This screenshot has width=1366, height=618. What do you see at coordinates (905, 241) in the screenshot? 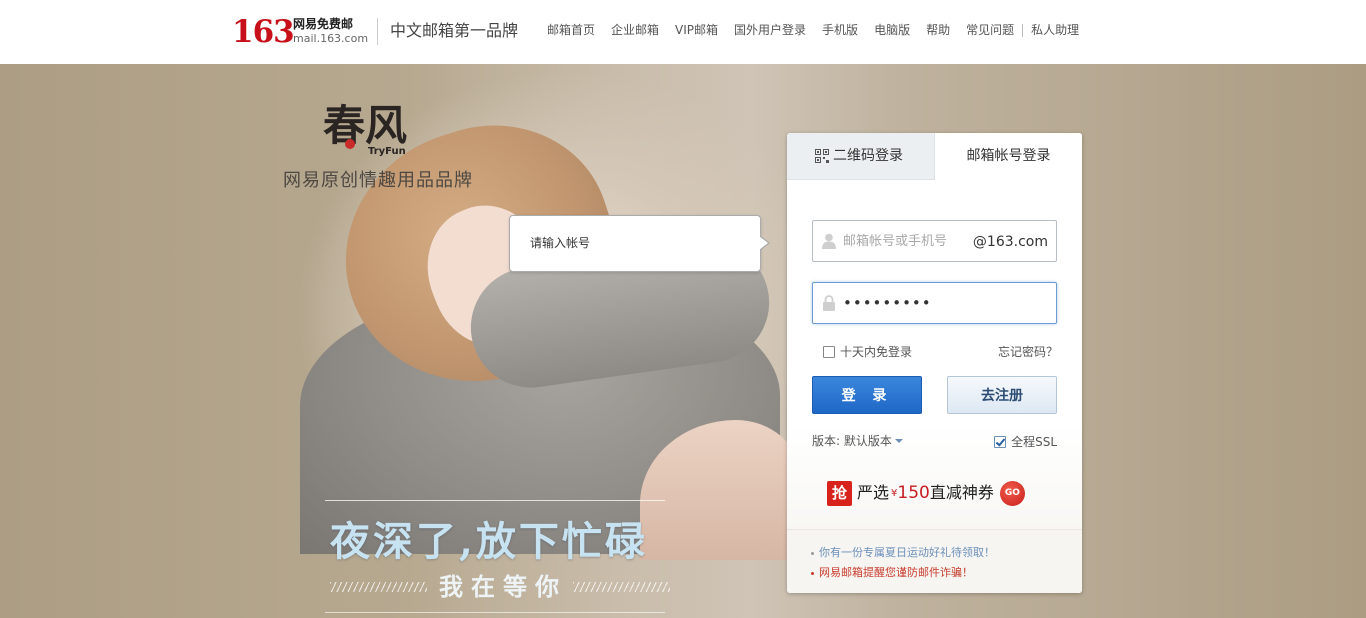
I see `username-input` at bounding box center [905, 241].